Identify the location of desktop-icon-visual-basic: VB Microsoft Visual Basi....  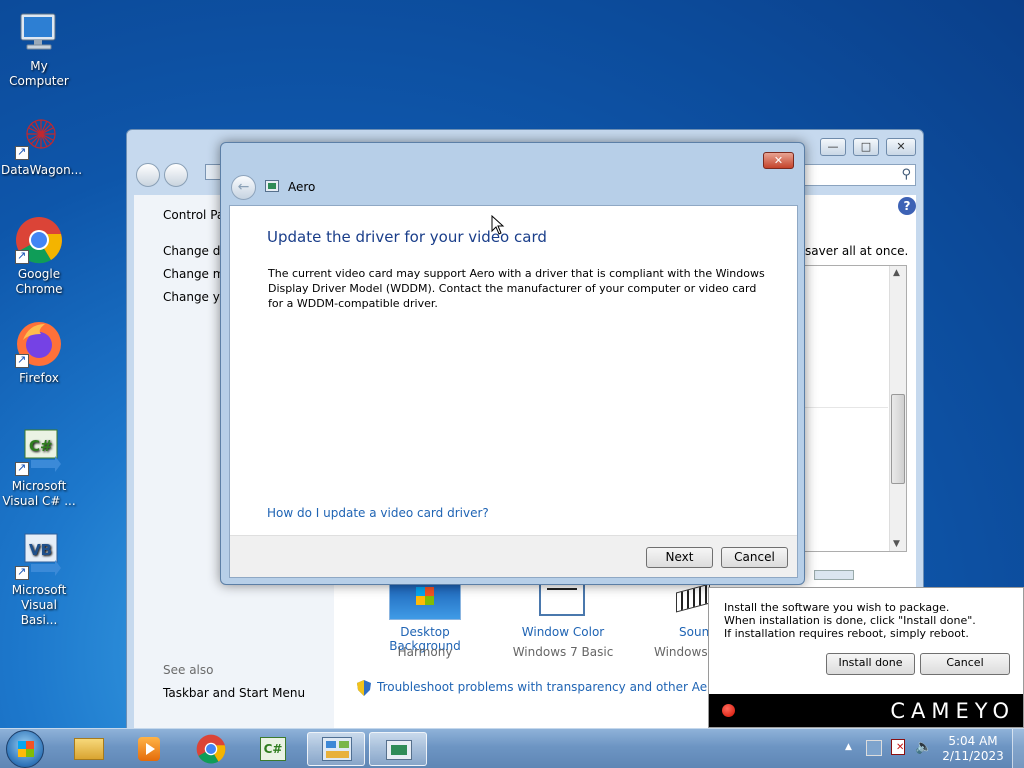
(39, 580).